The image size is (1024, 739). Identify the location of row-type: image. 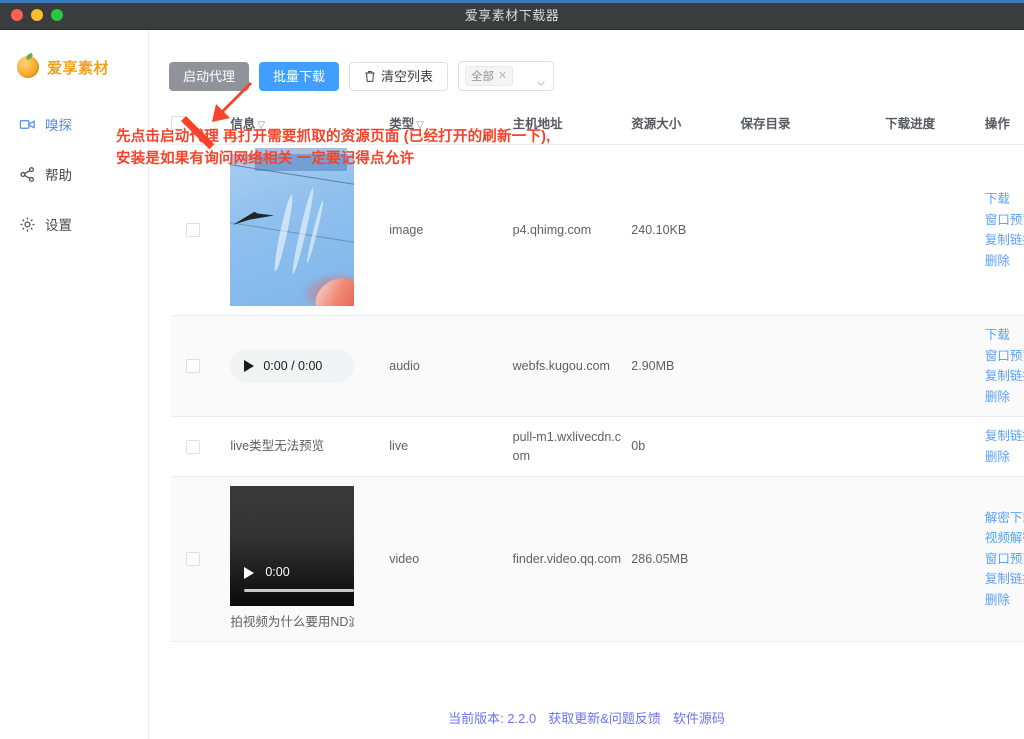
(451, 230).